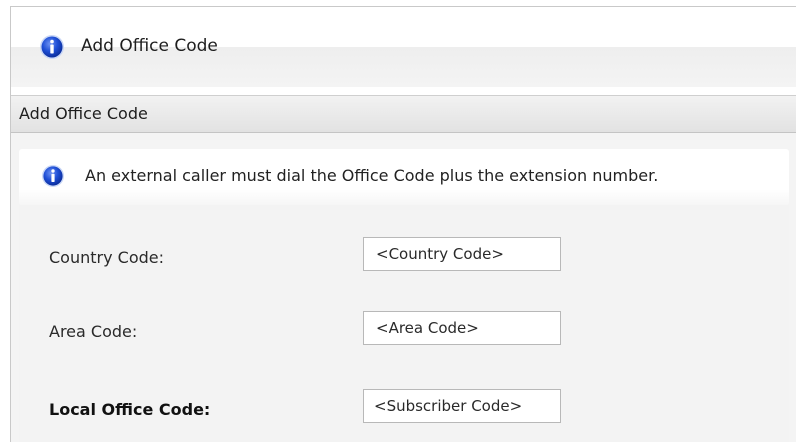  I want to click on local-office-code-label: Local Office Code:, so click(130, 409).